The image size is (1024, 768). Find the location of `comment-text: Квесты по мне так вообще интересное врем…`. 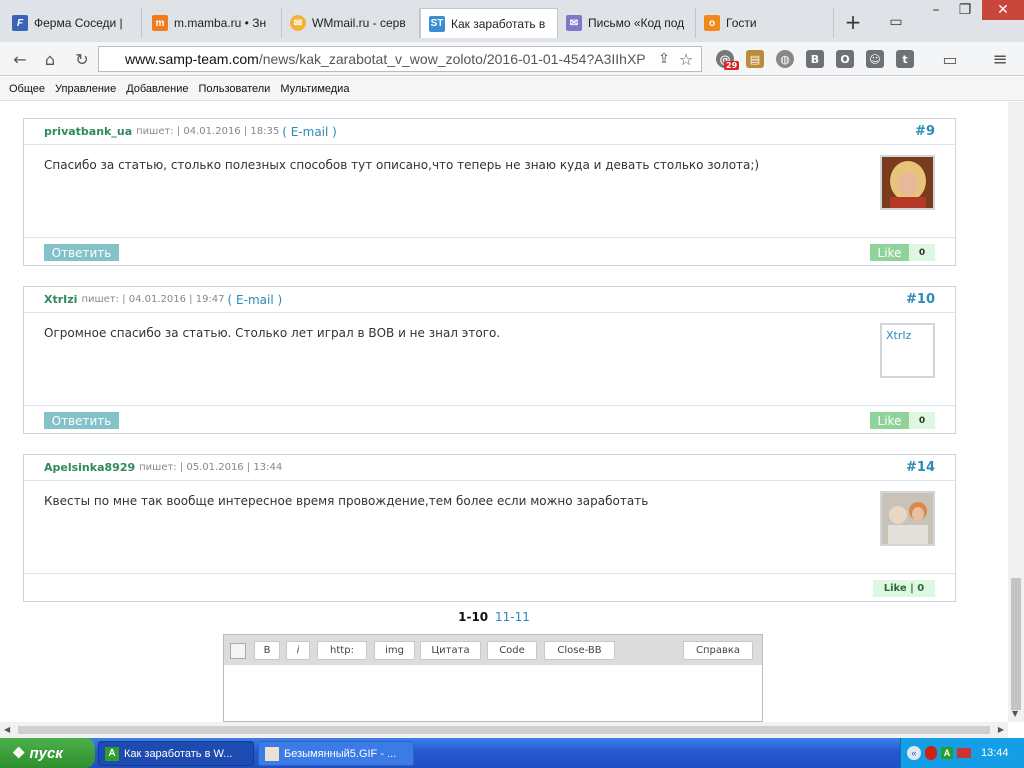

comment-text: Квесты по мне так вообще интересное врем… is located at coordinates (346, 501).